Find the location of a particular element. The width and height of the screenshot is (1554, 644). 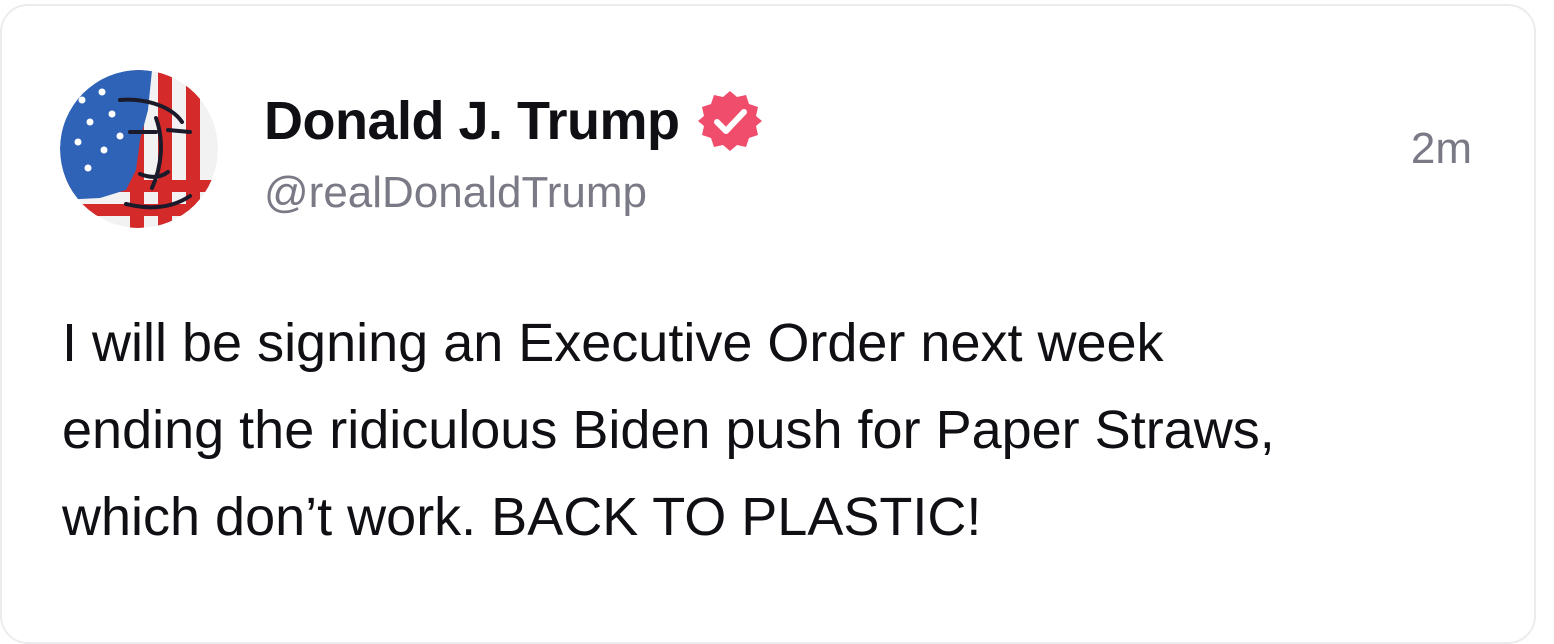

author-handle: @realDonaldTrump is located at coordinates (455, 193).